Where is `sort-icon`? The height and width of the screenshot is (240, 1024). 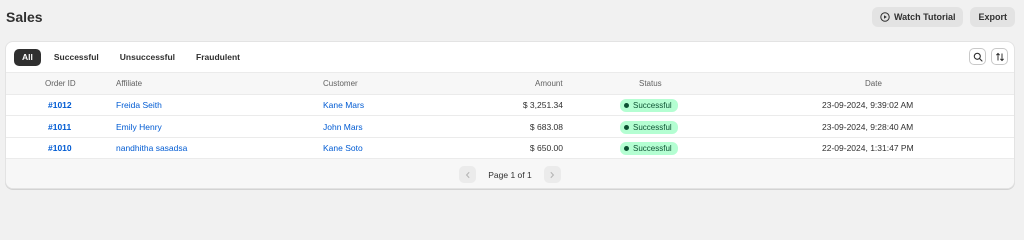
sort-icon is located at coordinates (999, 56).